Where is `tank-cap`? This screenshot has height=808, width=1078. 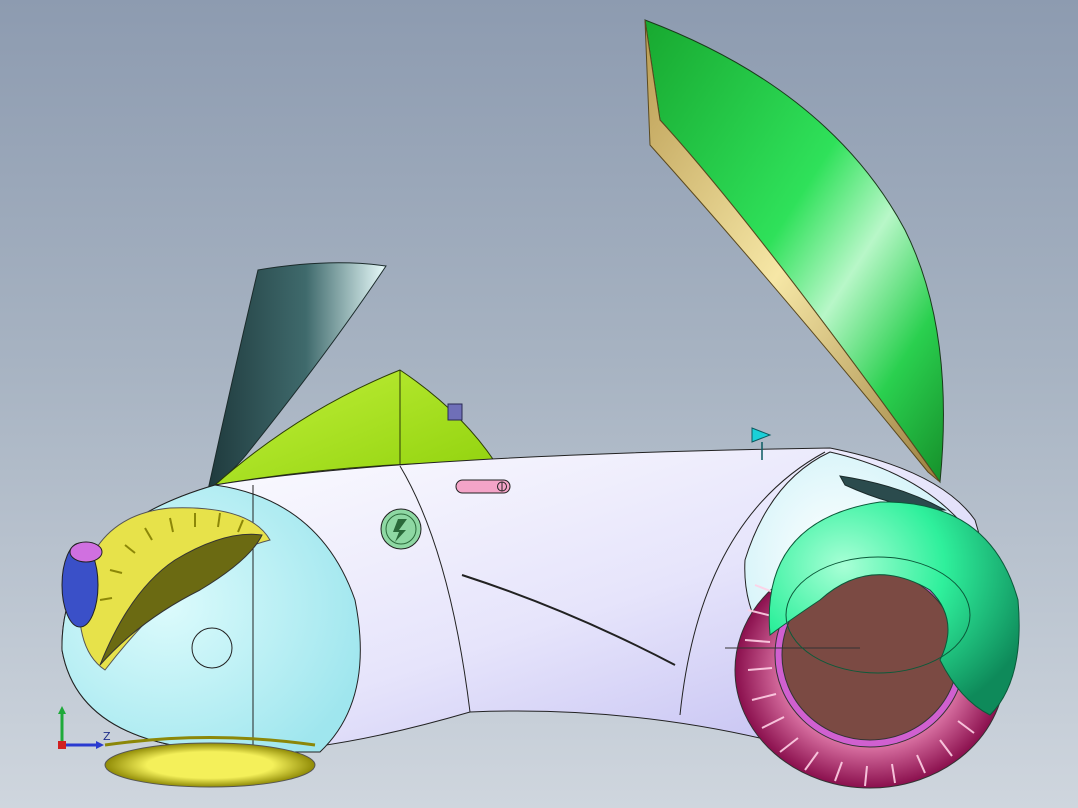 tank-cap is located at coordinates (455, 412).